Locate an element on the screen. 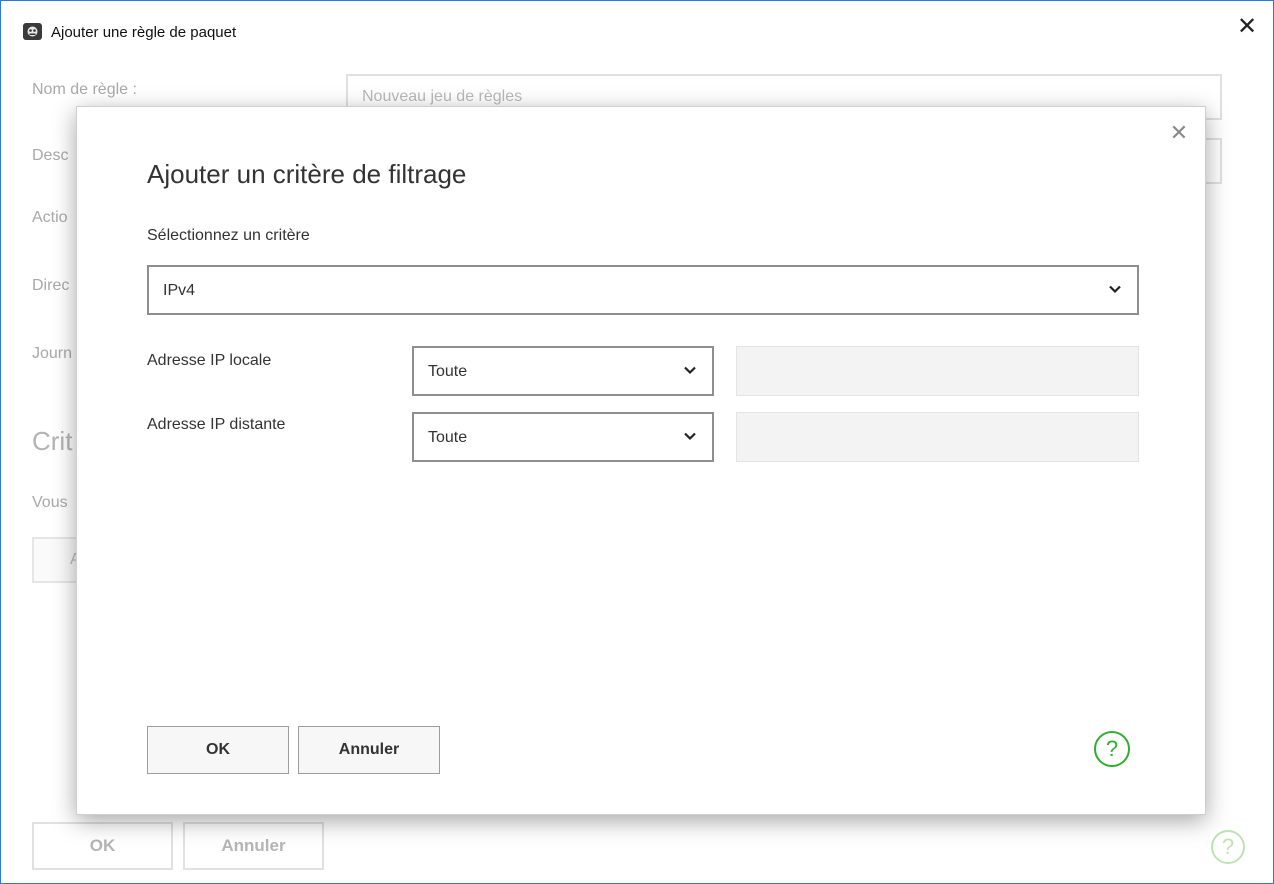 This screenshot has height=884, width=1274. window-close-icon: ✕ is located at coordinates (1247, 27).